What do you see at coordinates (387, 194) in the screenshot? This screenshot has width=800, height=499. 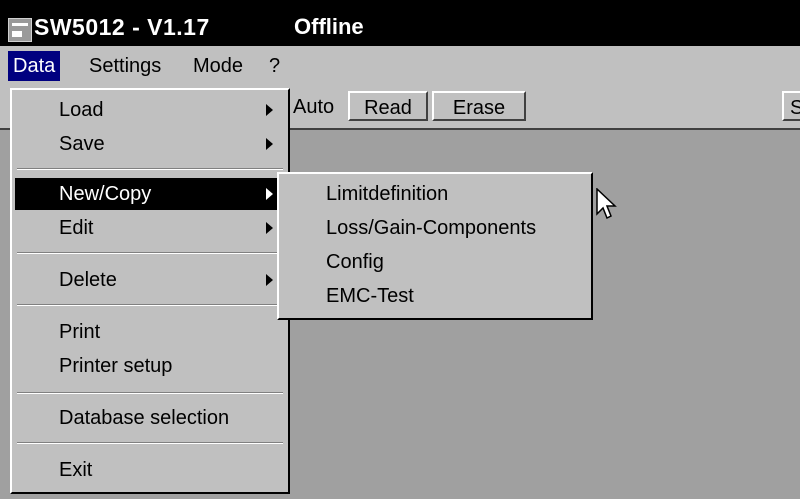 I see `submenu-item-label: Limitdefinition` at bounding box center [387, 194].